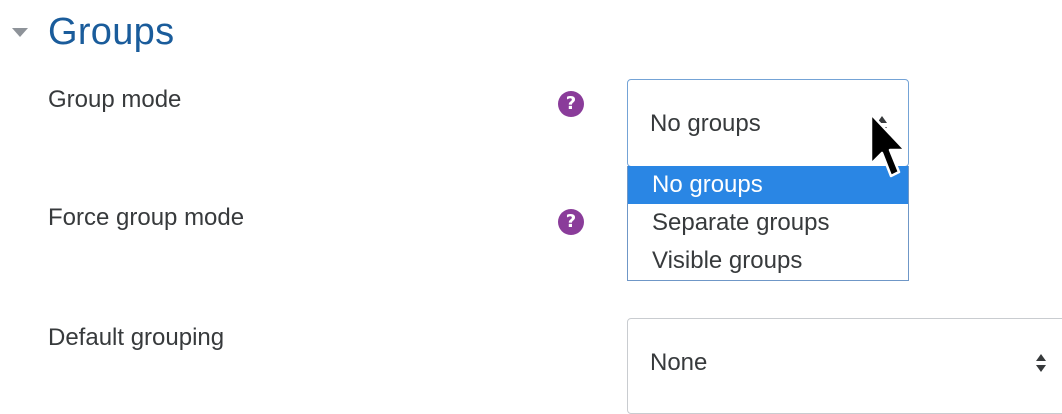  What do you see at coordinates (571, 104) in the screenshot?
I see `group-mode-help-icon: ?` at bounding box center [571, 104].